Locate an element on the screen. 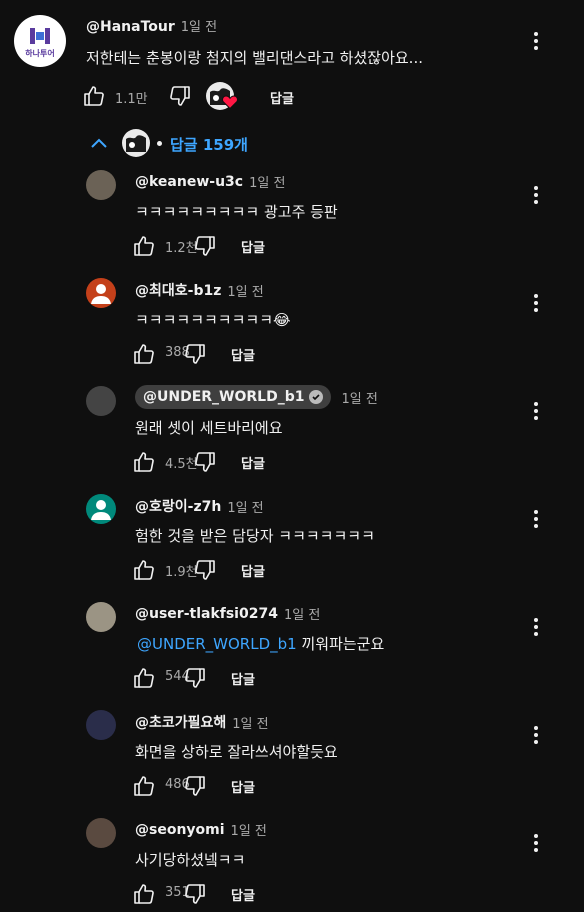 The image size is (584, 912). mention-link: @UNDER_WORLD_b1 is located at coordinates (217, 644).